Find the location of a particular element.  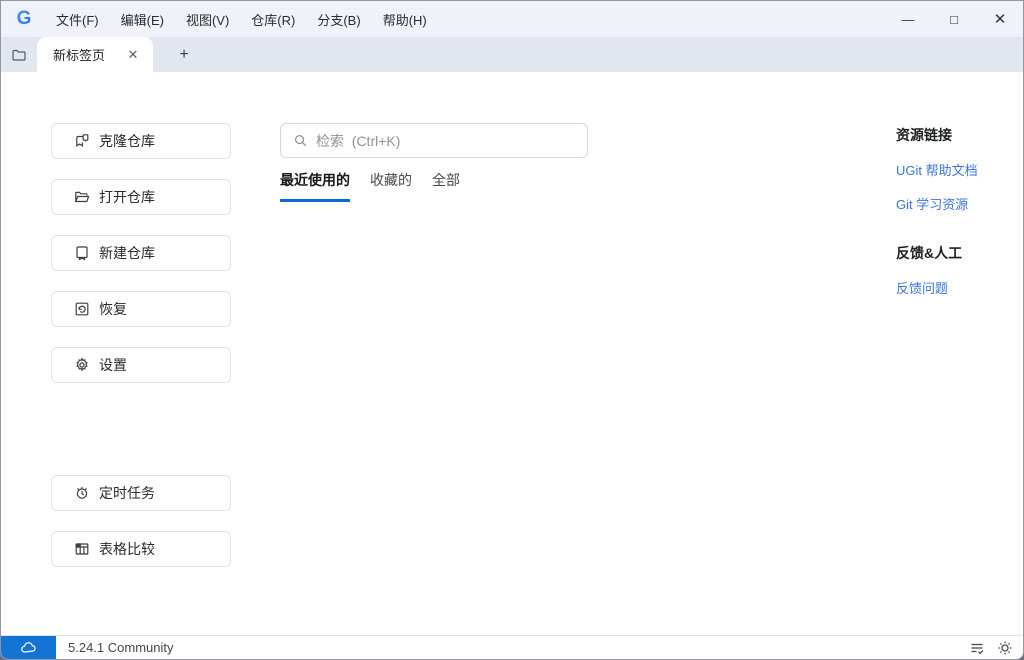

new-repo-button: 新建仓库 is located at coordinates (141, 253).